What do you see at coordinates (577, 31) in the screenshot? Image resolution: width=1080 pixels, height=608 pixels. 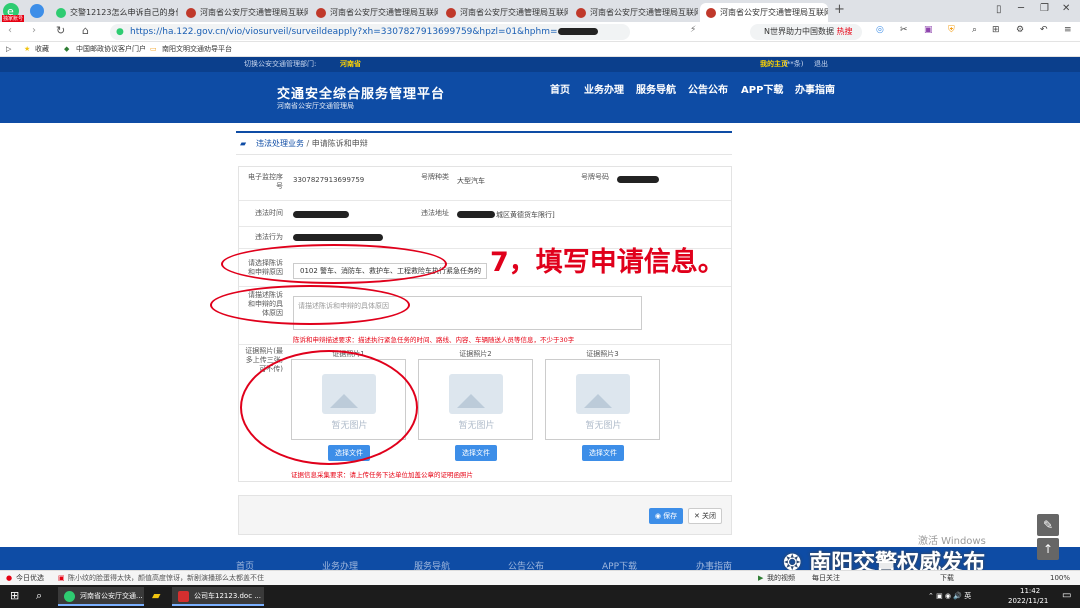 I see `redacted-plate` at bounding box center [577, 31].